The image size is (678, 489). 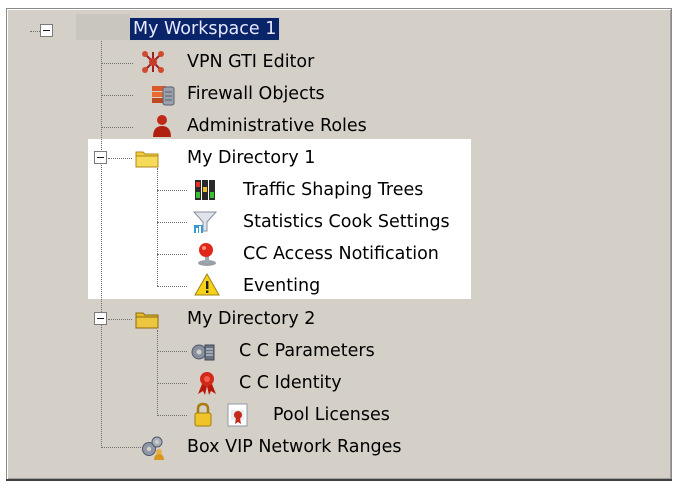 I want to click on tree-line-main, so click(x=101, y=243).